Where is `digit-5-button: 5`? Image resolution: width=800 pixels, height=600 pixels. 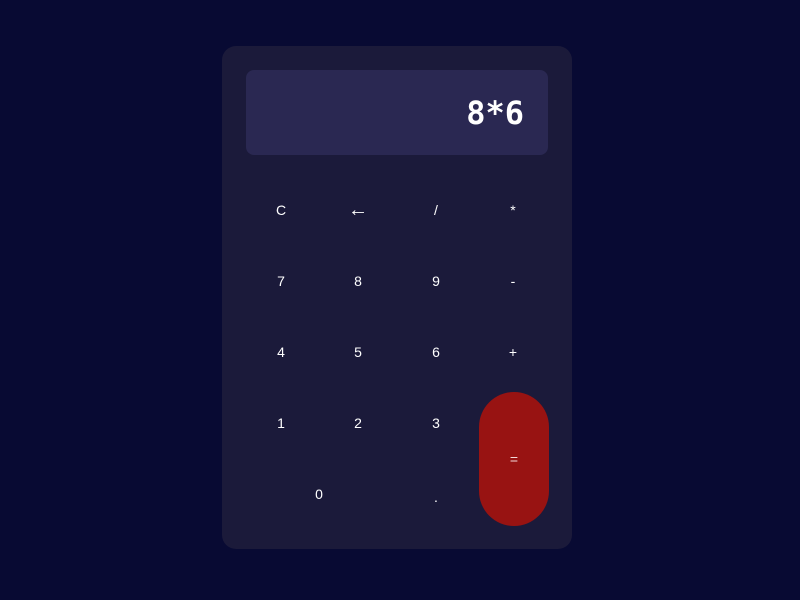
digit-5-button: 5 is located at coordinates (358, 352).